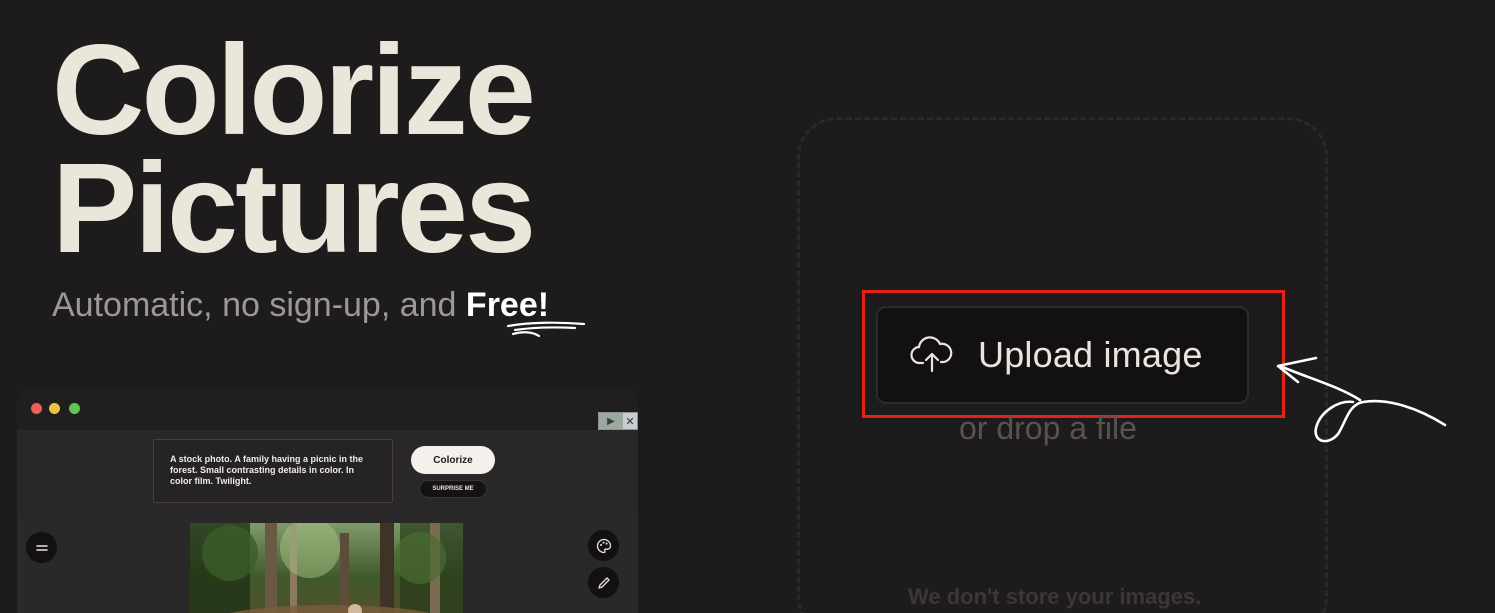  I want to click on forest-photo-image, so click(326, 568).